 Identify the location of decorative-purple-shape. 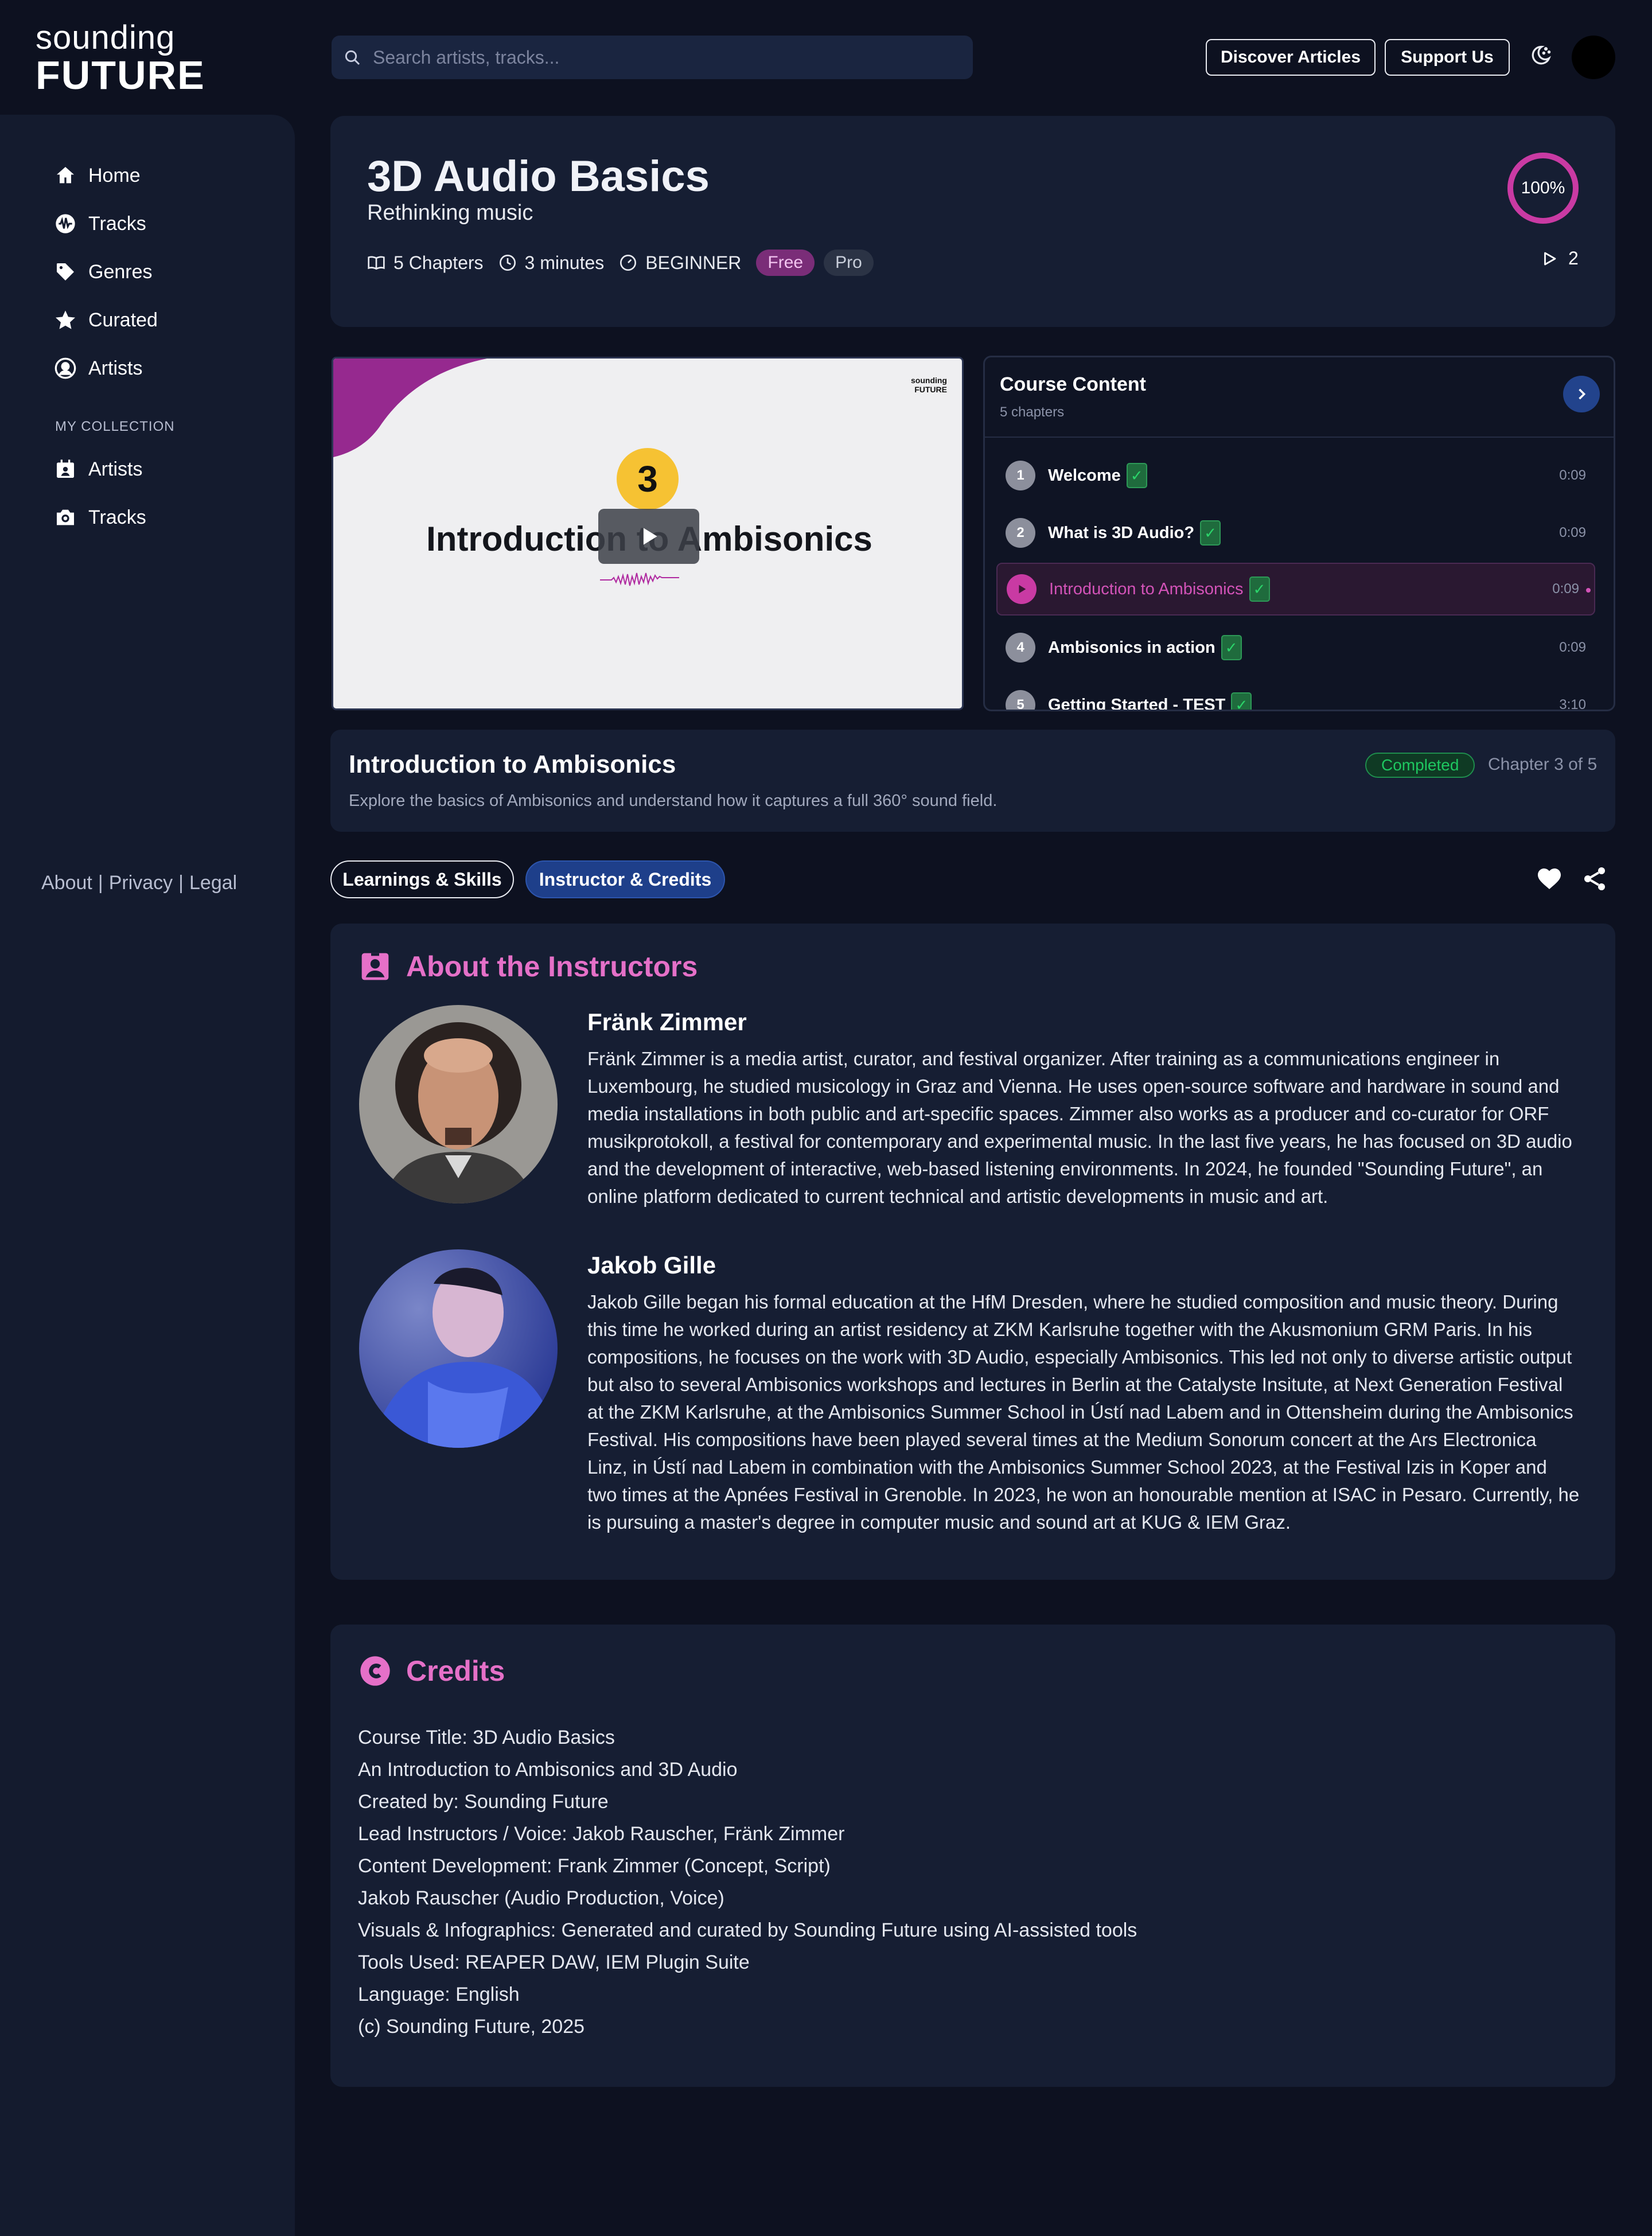
(410, 408).